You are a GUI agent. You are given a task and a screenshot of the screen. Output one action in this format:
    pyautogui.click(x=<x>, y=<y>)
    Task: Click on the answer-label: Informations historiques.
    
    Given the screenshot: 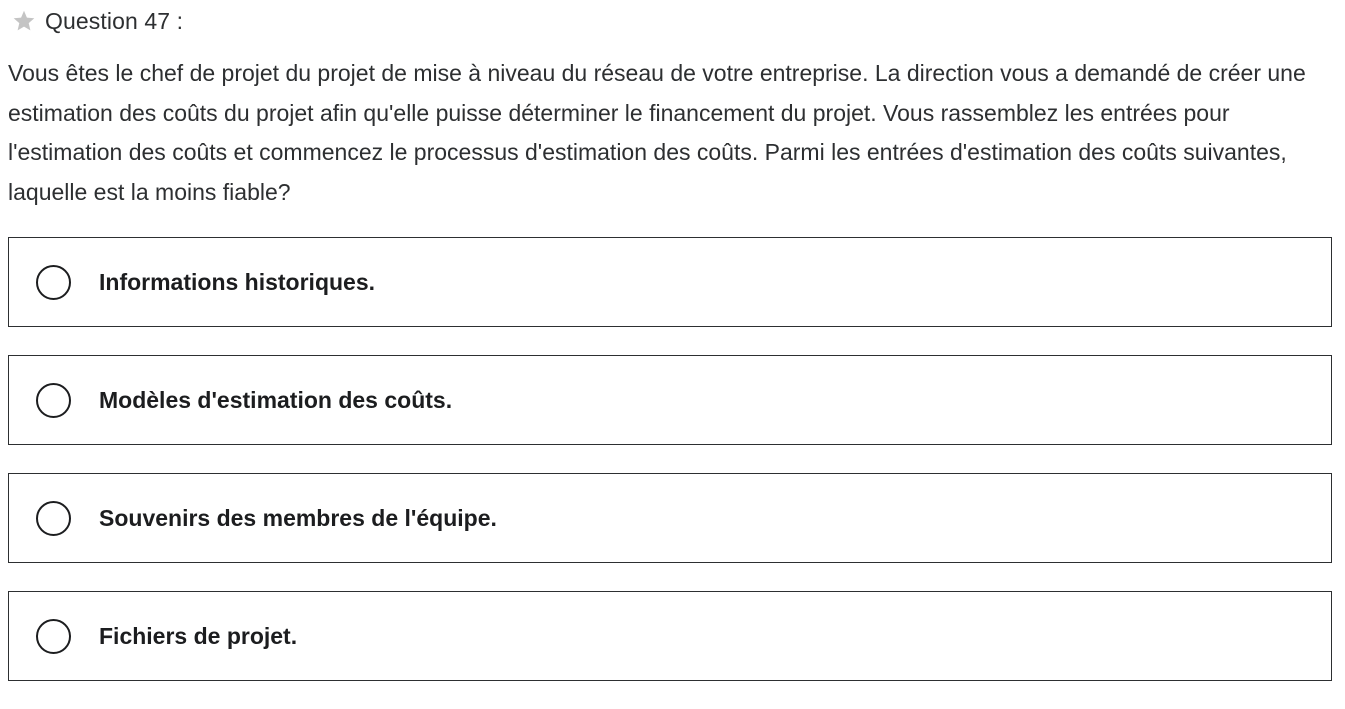 What is the action you would take?
    pyautogui.click(x=237, y=281)
    